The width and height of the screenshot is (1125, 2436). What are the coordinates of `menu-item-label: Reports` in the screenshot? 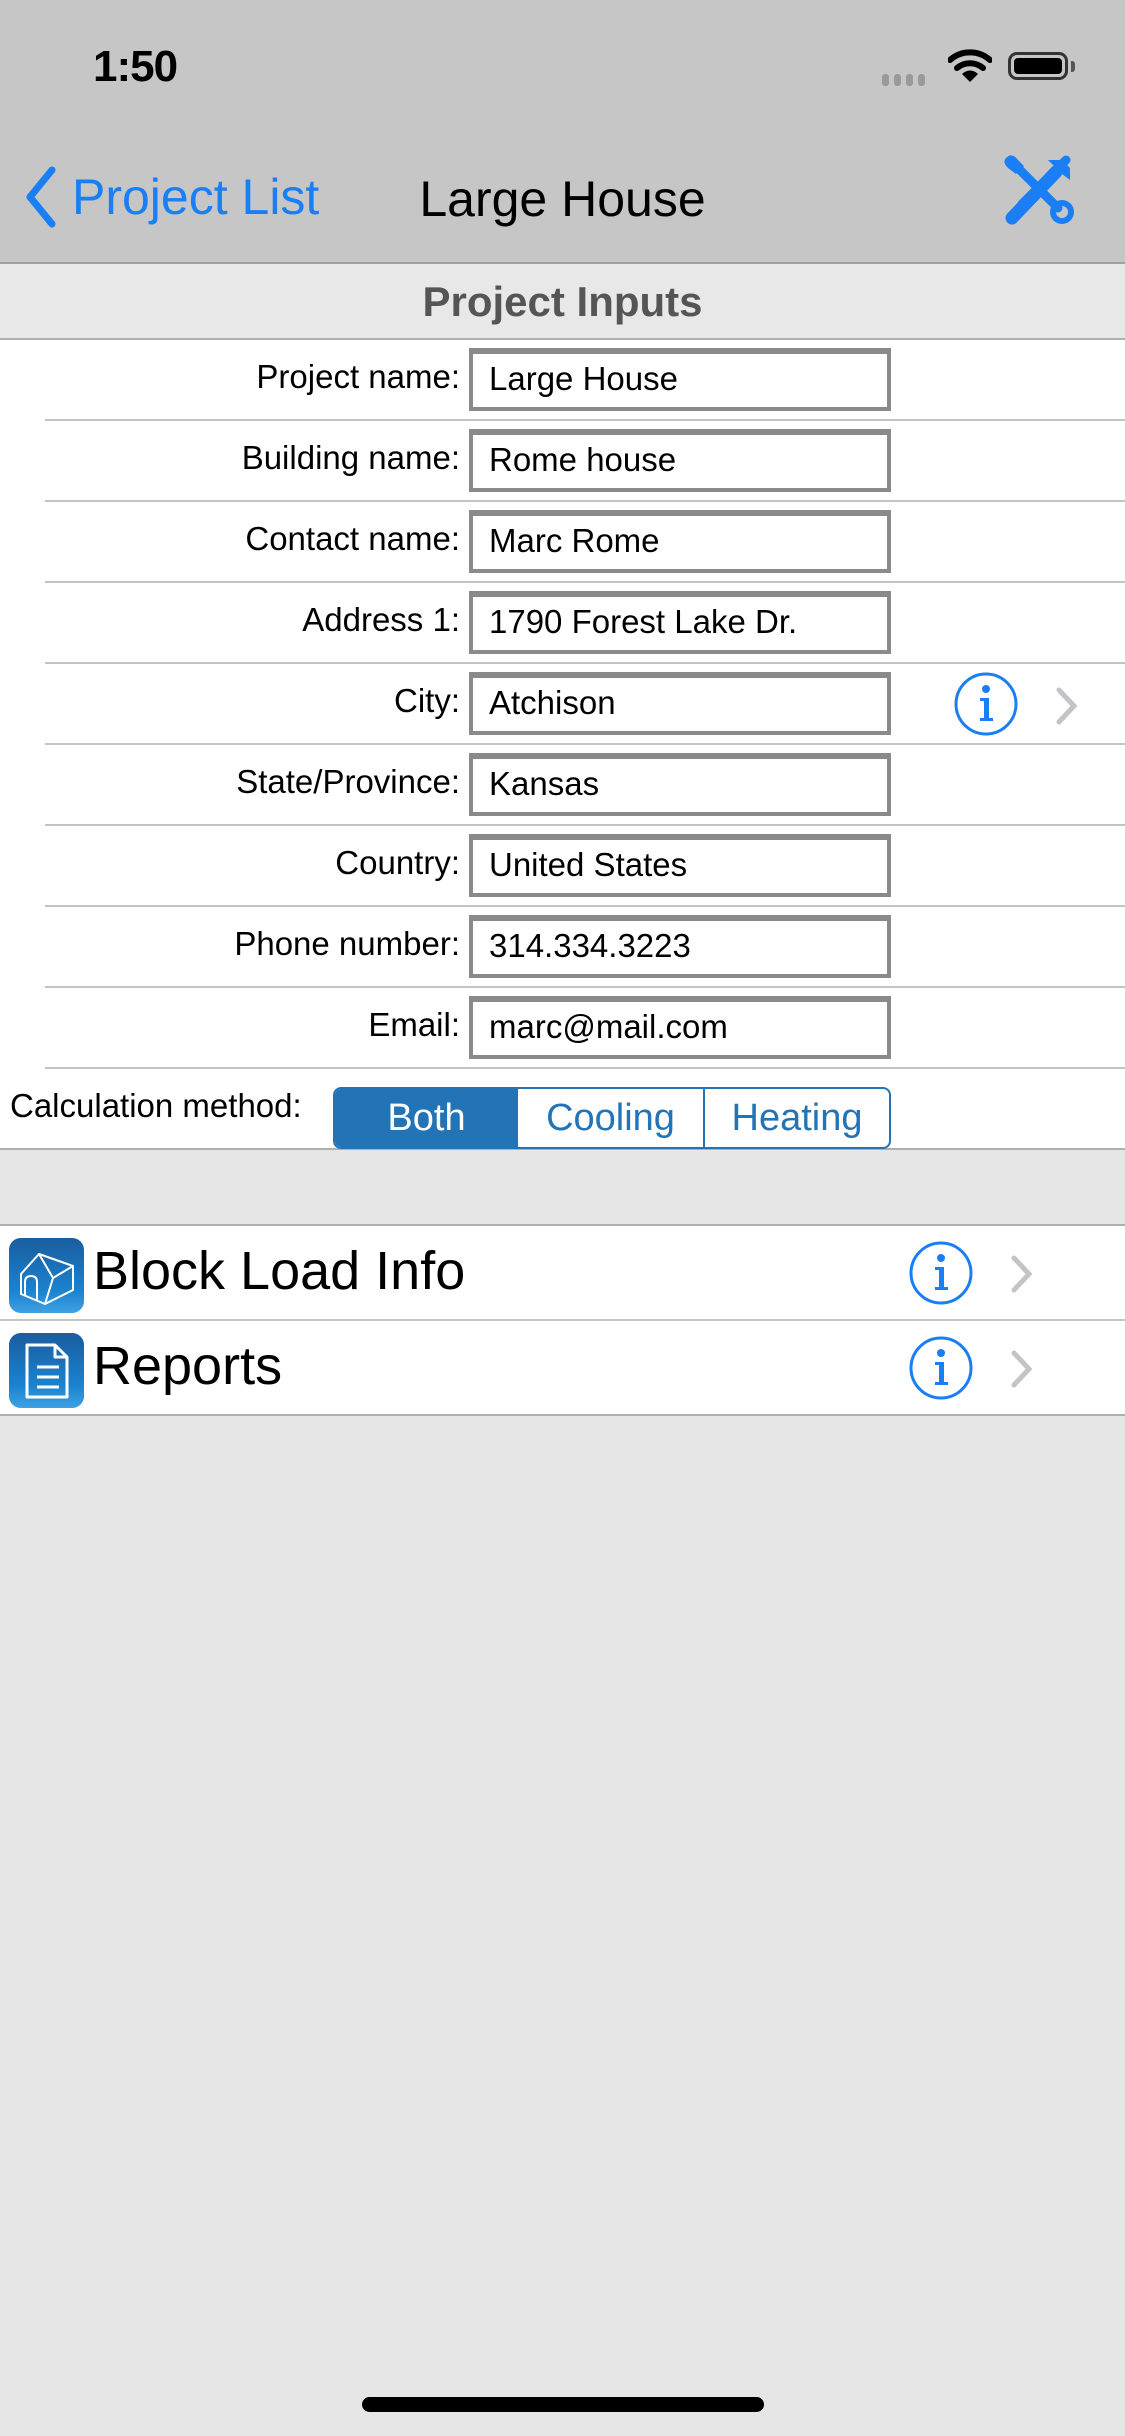 It's located at (188, 1366).